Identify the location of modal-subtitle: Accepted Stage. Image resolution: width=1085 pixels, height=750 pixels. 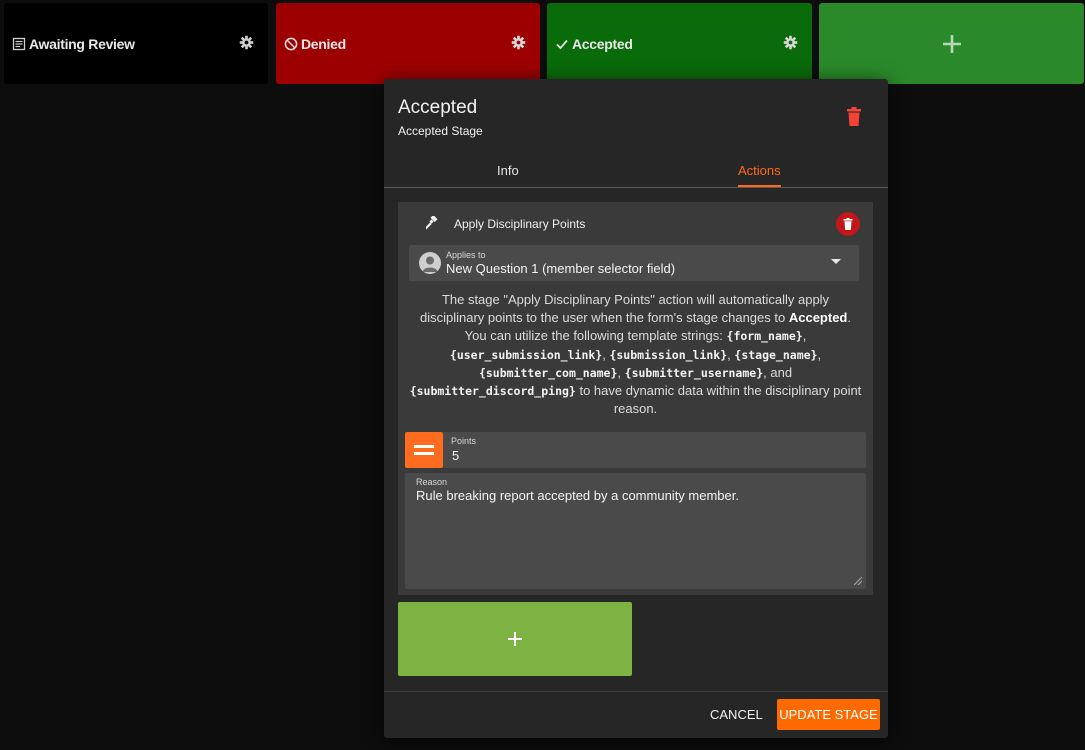
(440, 131).